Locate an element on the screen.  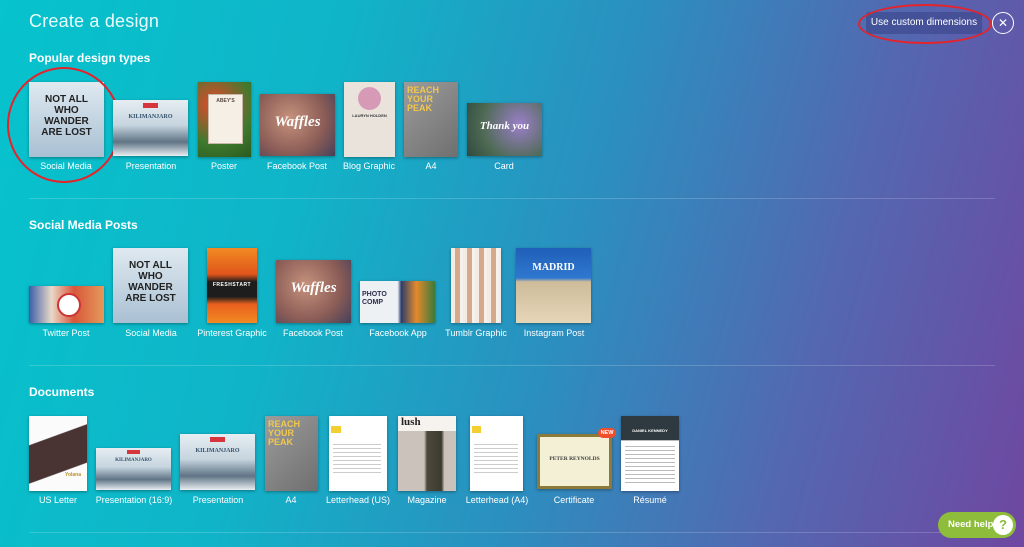
thumbnail-text: Yolana is located at coordinates (73, 475).